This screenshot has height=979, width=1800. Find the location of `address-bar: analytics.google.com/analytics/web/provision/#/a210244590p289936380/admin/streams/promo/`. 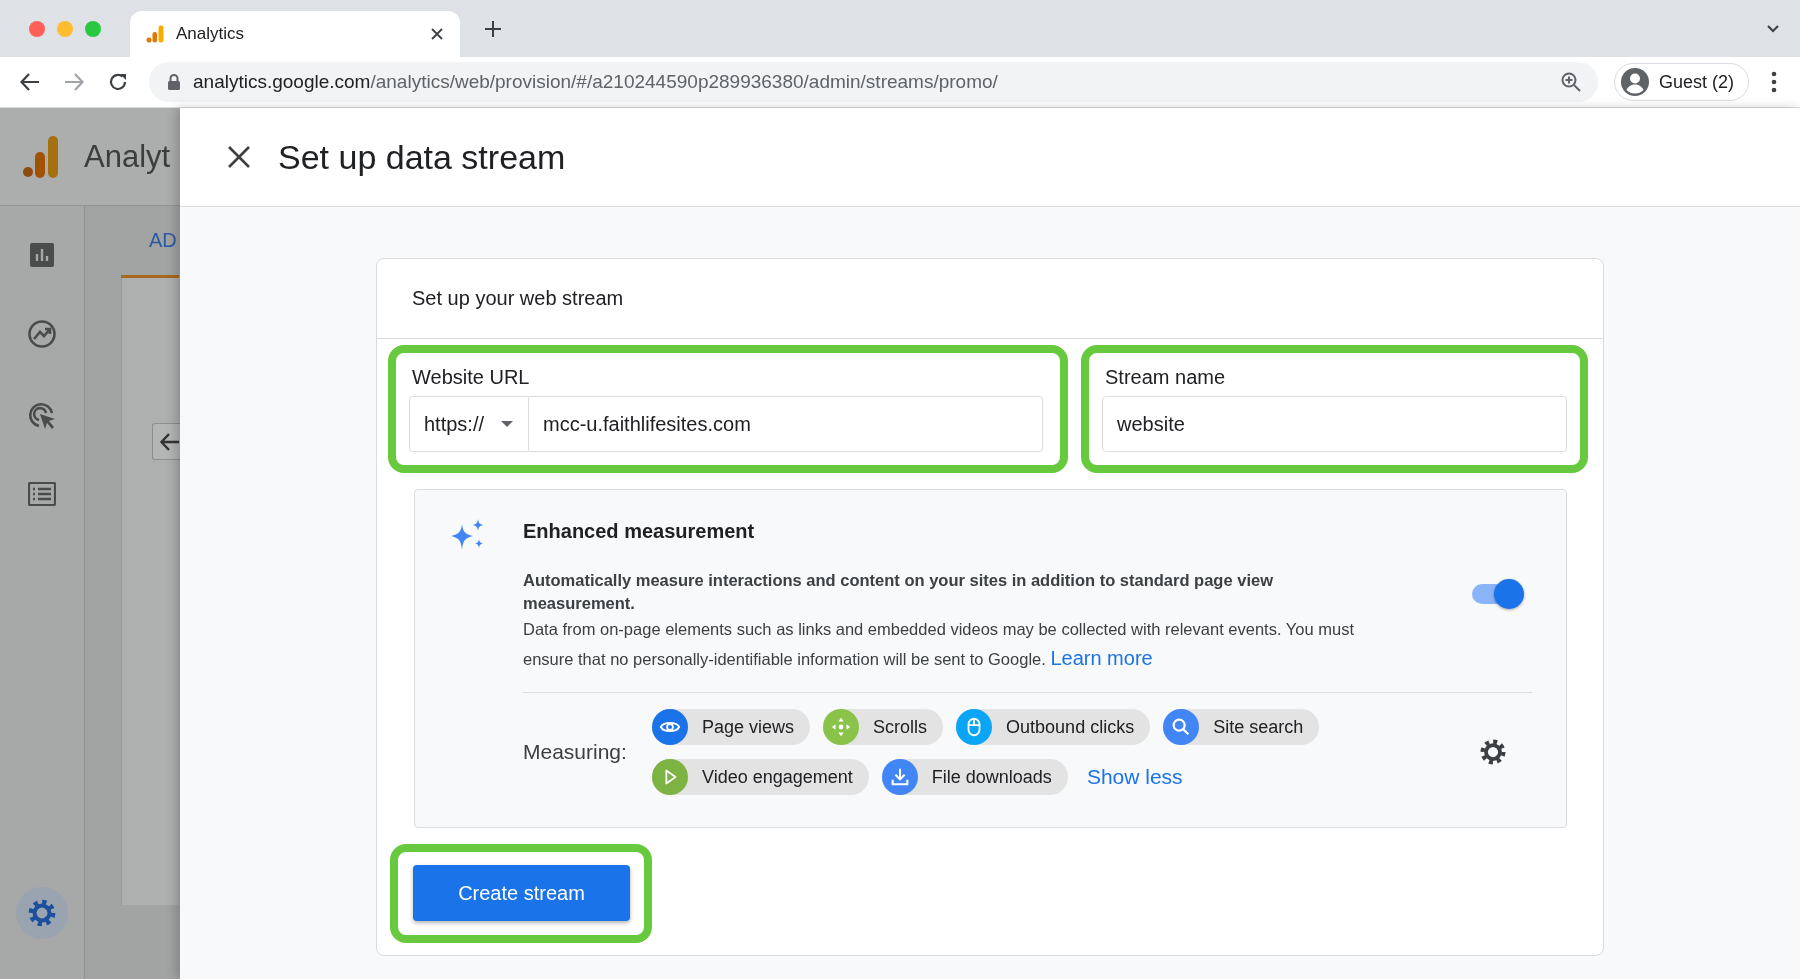

address-bar: analytics.google.com/analytics/web/provision/#/a210244590p289936380/admin/streams/promo/ is located at coordinates (873, 82).